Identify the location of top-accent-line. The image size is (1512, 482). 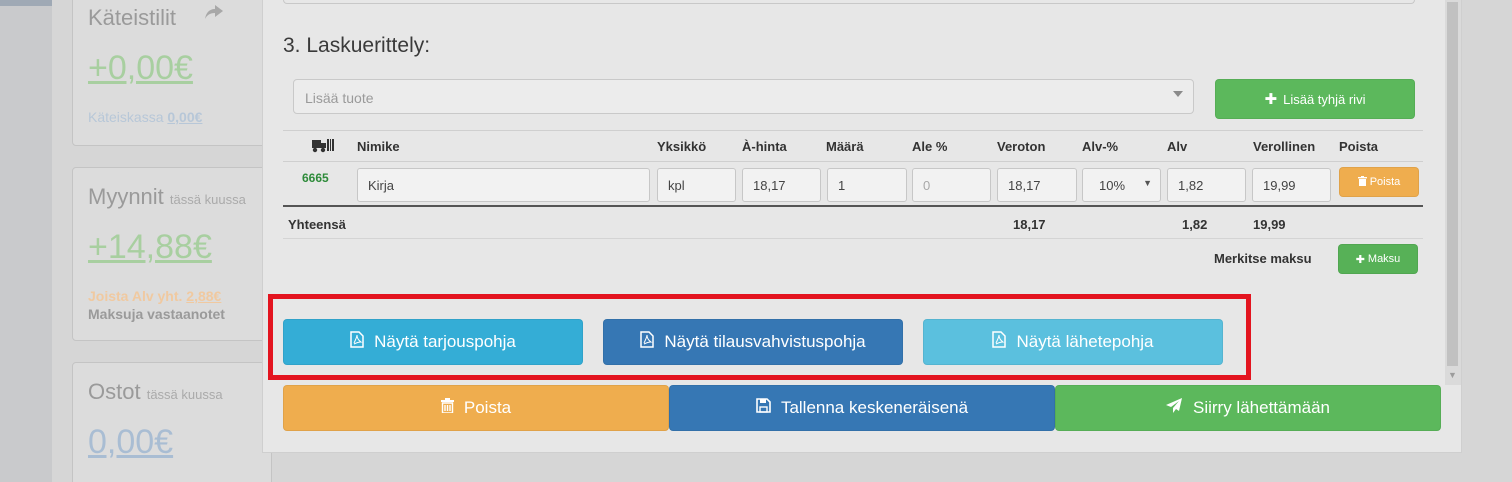
(26, 3).